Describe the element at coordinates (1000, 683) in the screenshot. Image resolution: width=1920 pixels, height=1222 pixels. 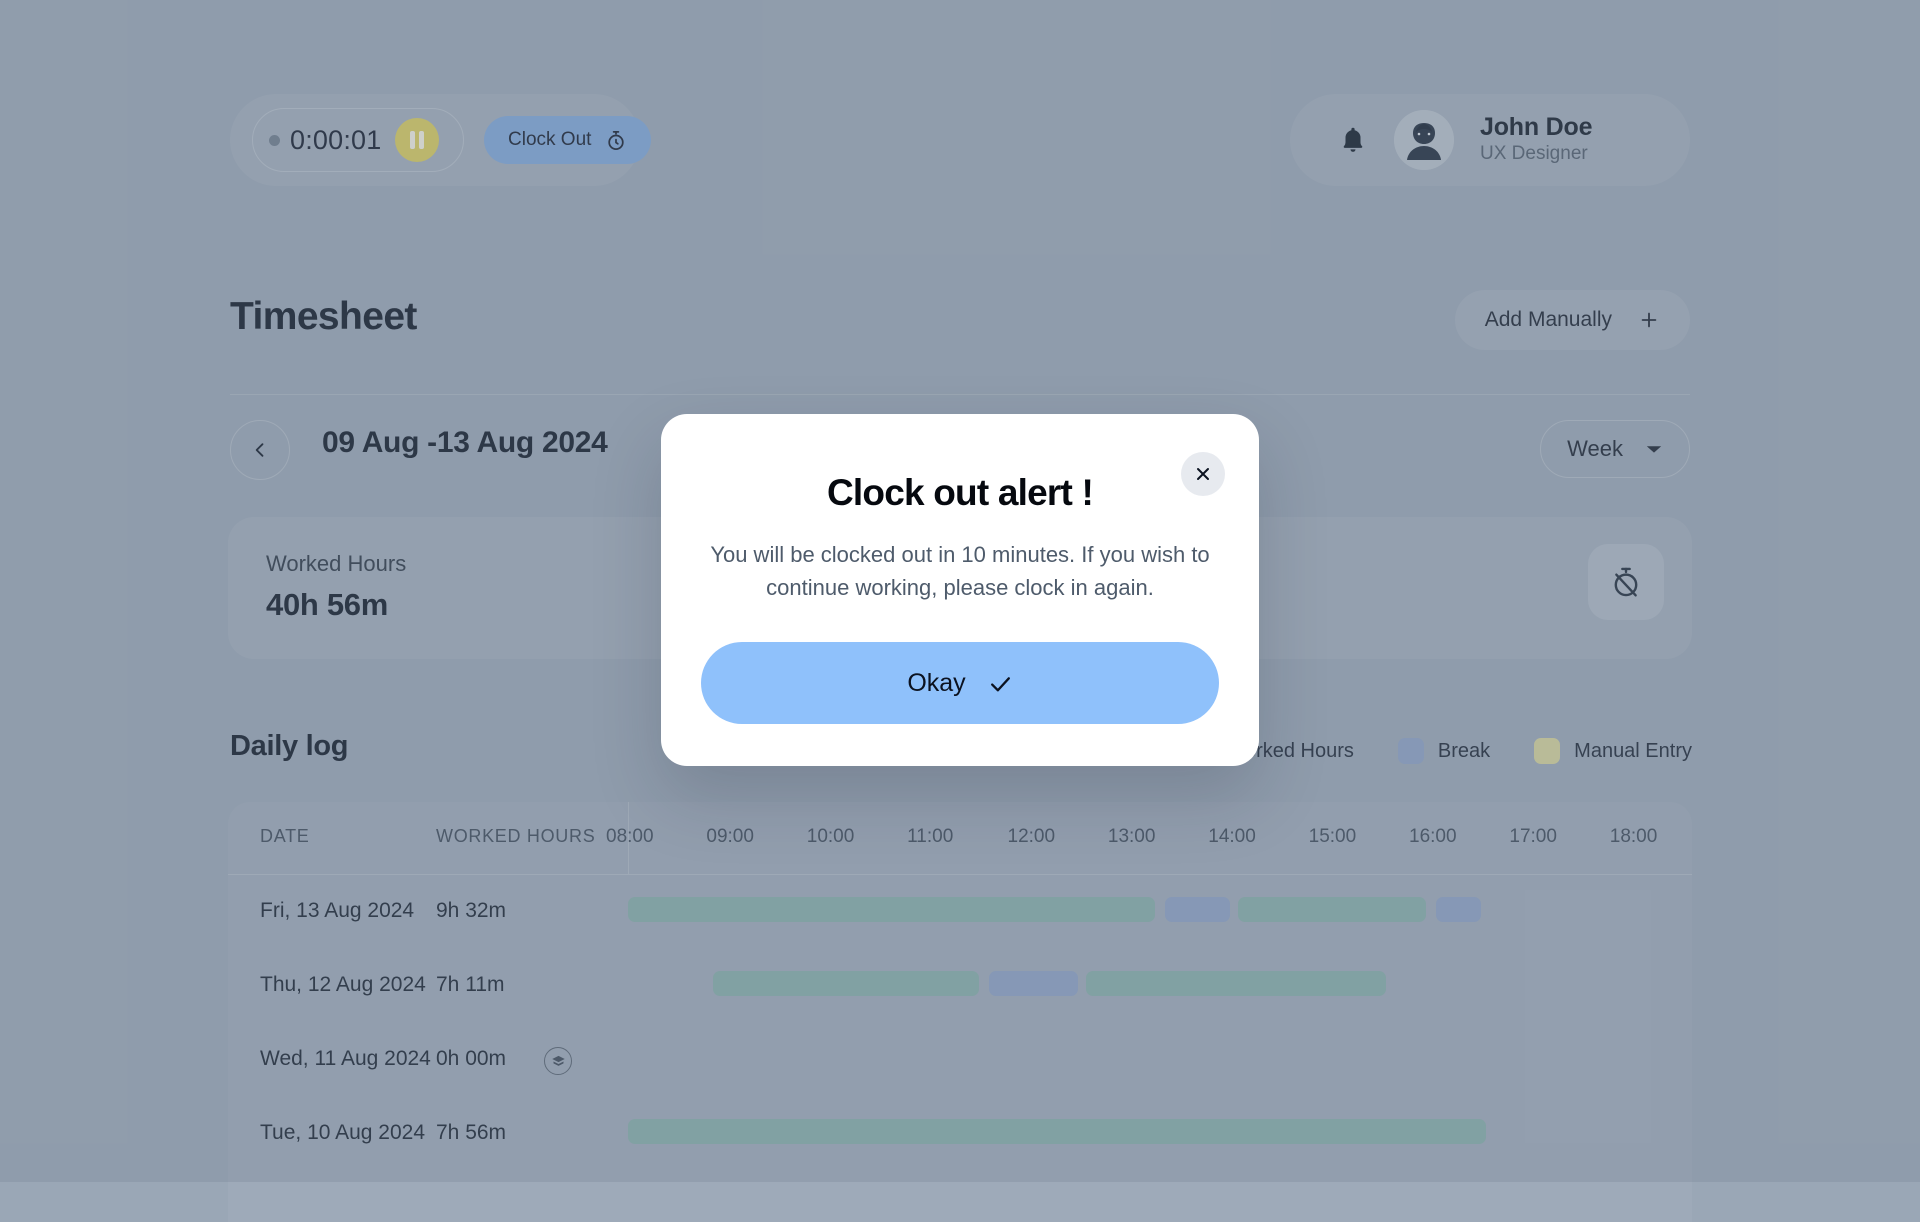
I see `check-icon` at that location.